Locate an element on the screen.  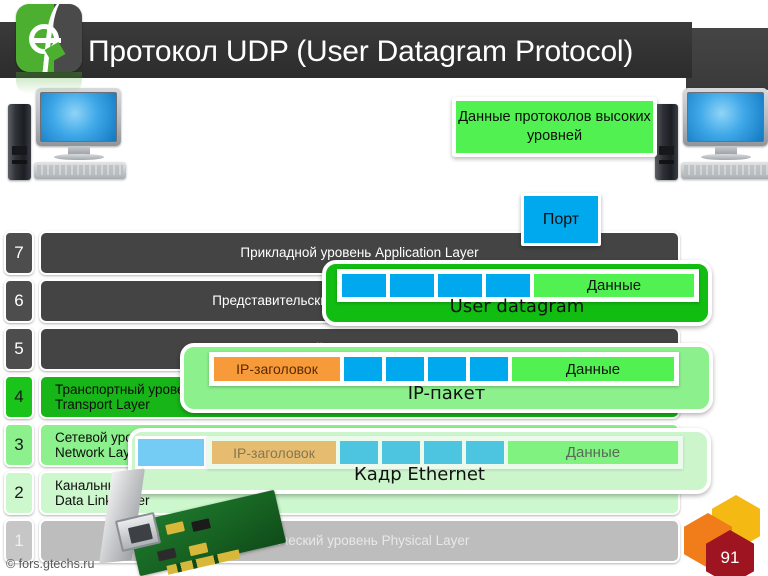
osi-layer-number-5: 5 is located at coordinates (19, 349).